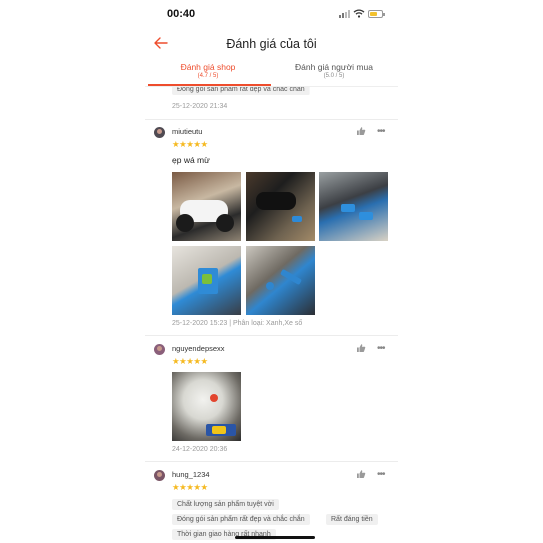 The height and width of the screenshot is (543, 543). Describe the element at coordinates (376, 14) in the screenshot. I see `battery-icon` at that location.